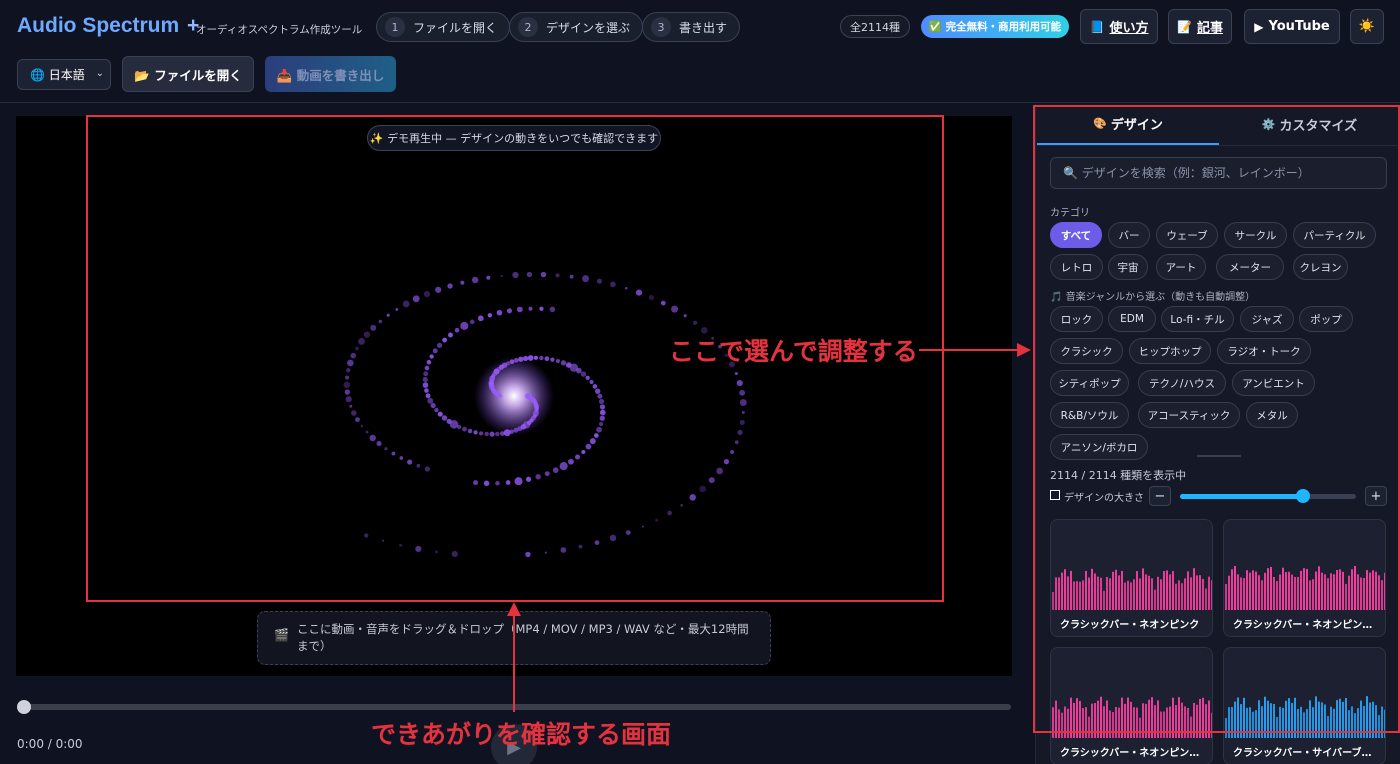  What do you see at coordinates (975, 350) in the screenshot?
I see `arrow-to-panel` at bounding box center [975, 350].